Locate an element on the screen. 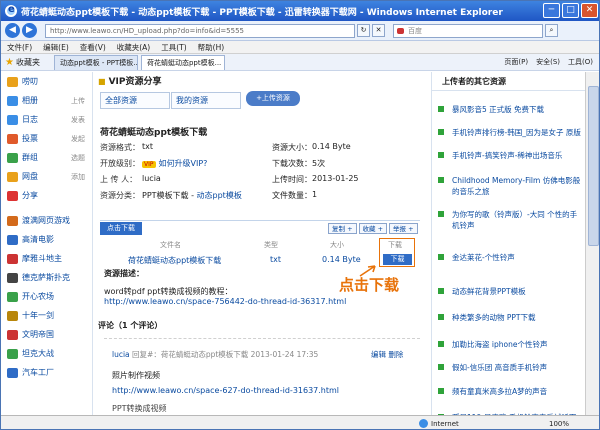 The image size is (600, 430). tools-menu: 工具(O) is located at coordinates (580, 62).